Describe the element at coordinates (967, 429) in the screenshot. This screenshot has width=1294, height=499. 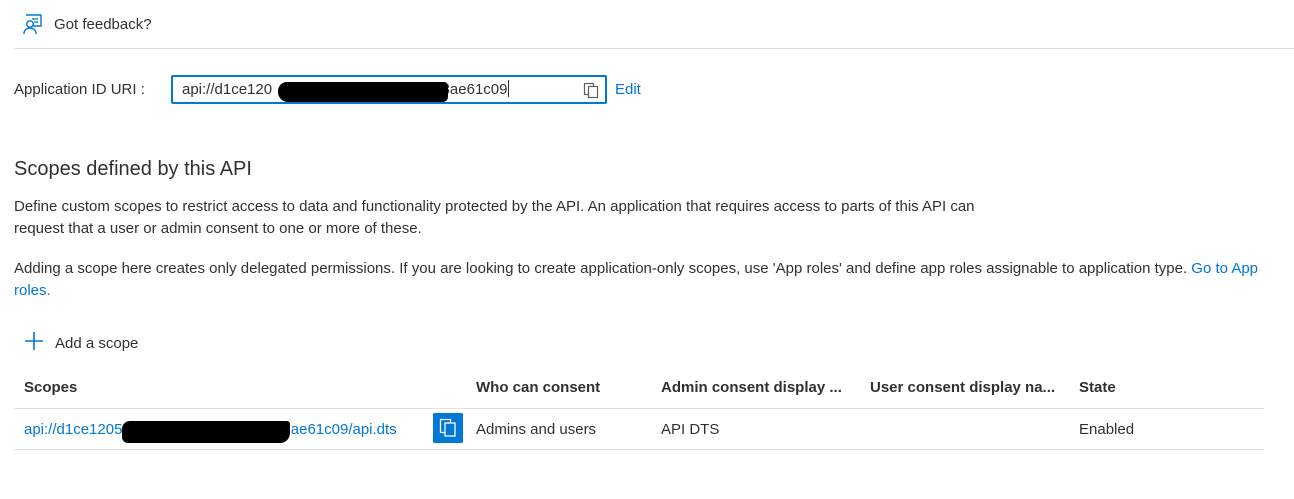
I see `user-consent-display-cell` at that location.